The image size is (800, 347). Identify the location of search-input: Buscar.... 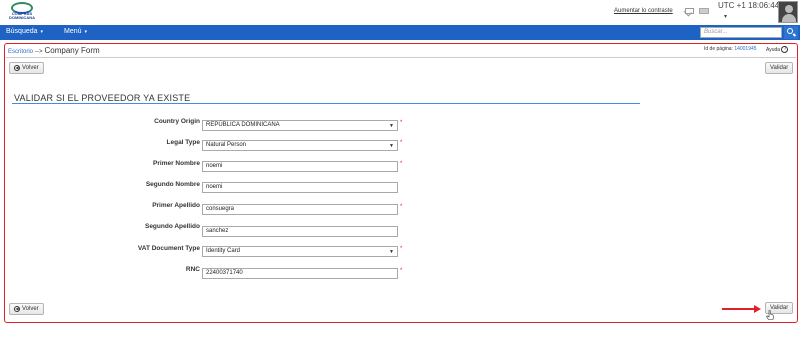
(741, 32).